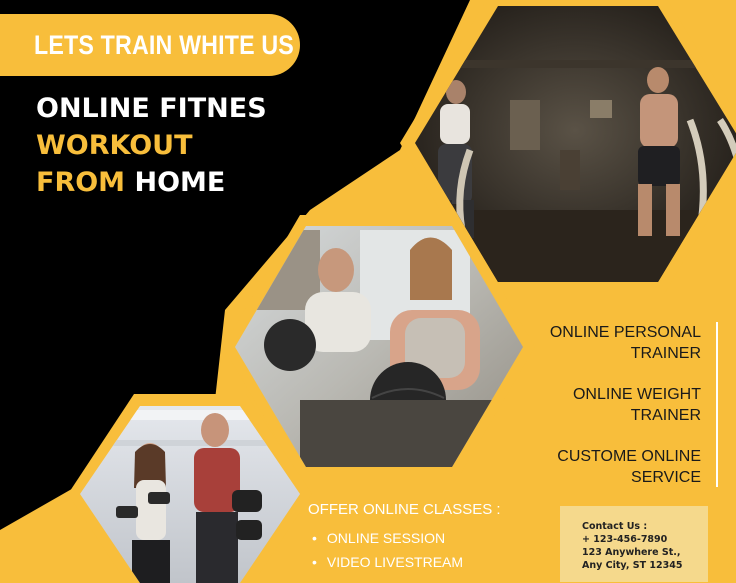 Image resolution: width=736 pixels, height=583 pixels. I want to click on service-line: CUSTOME ONLINE, so click(629, 456).